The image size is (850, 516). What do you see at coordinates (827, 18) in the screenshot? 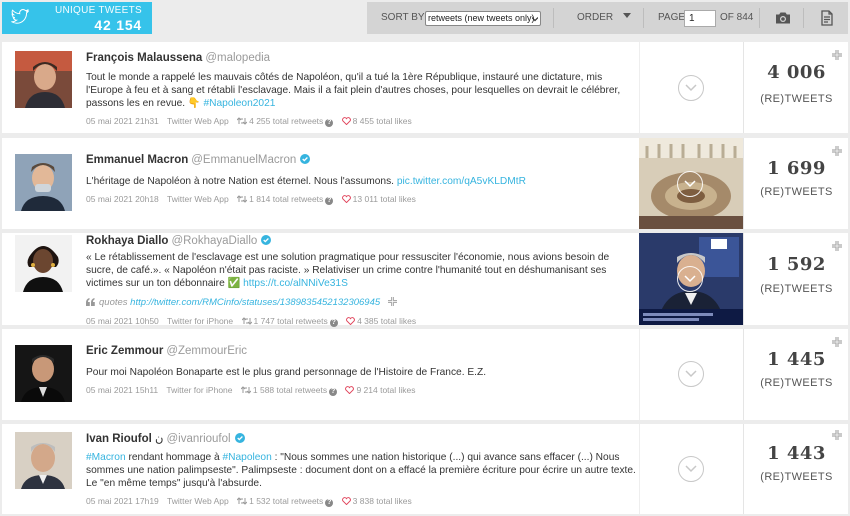
I see `document-icon` at bounding box center [827, 18].